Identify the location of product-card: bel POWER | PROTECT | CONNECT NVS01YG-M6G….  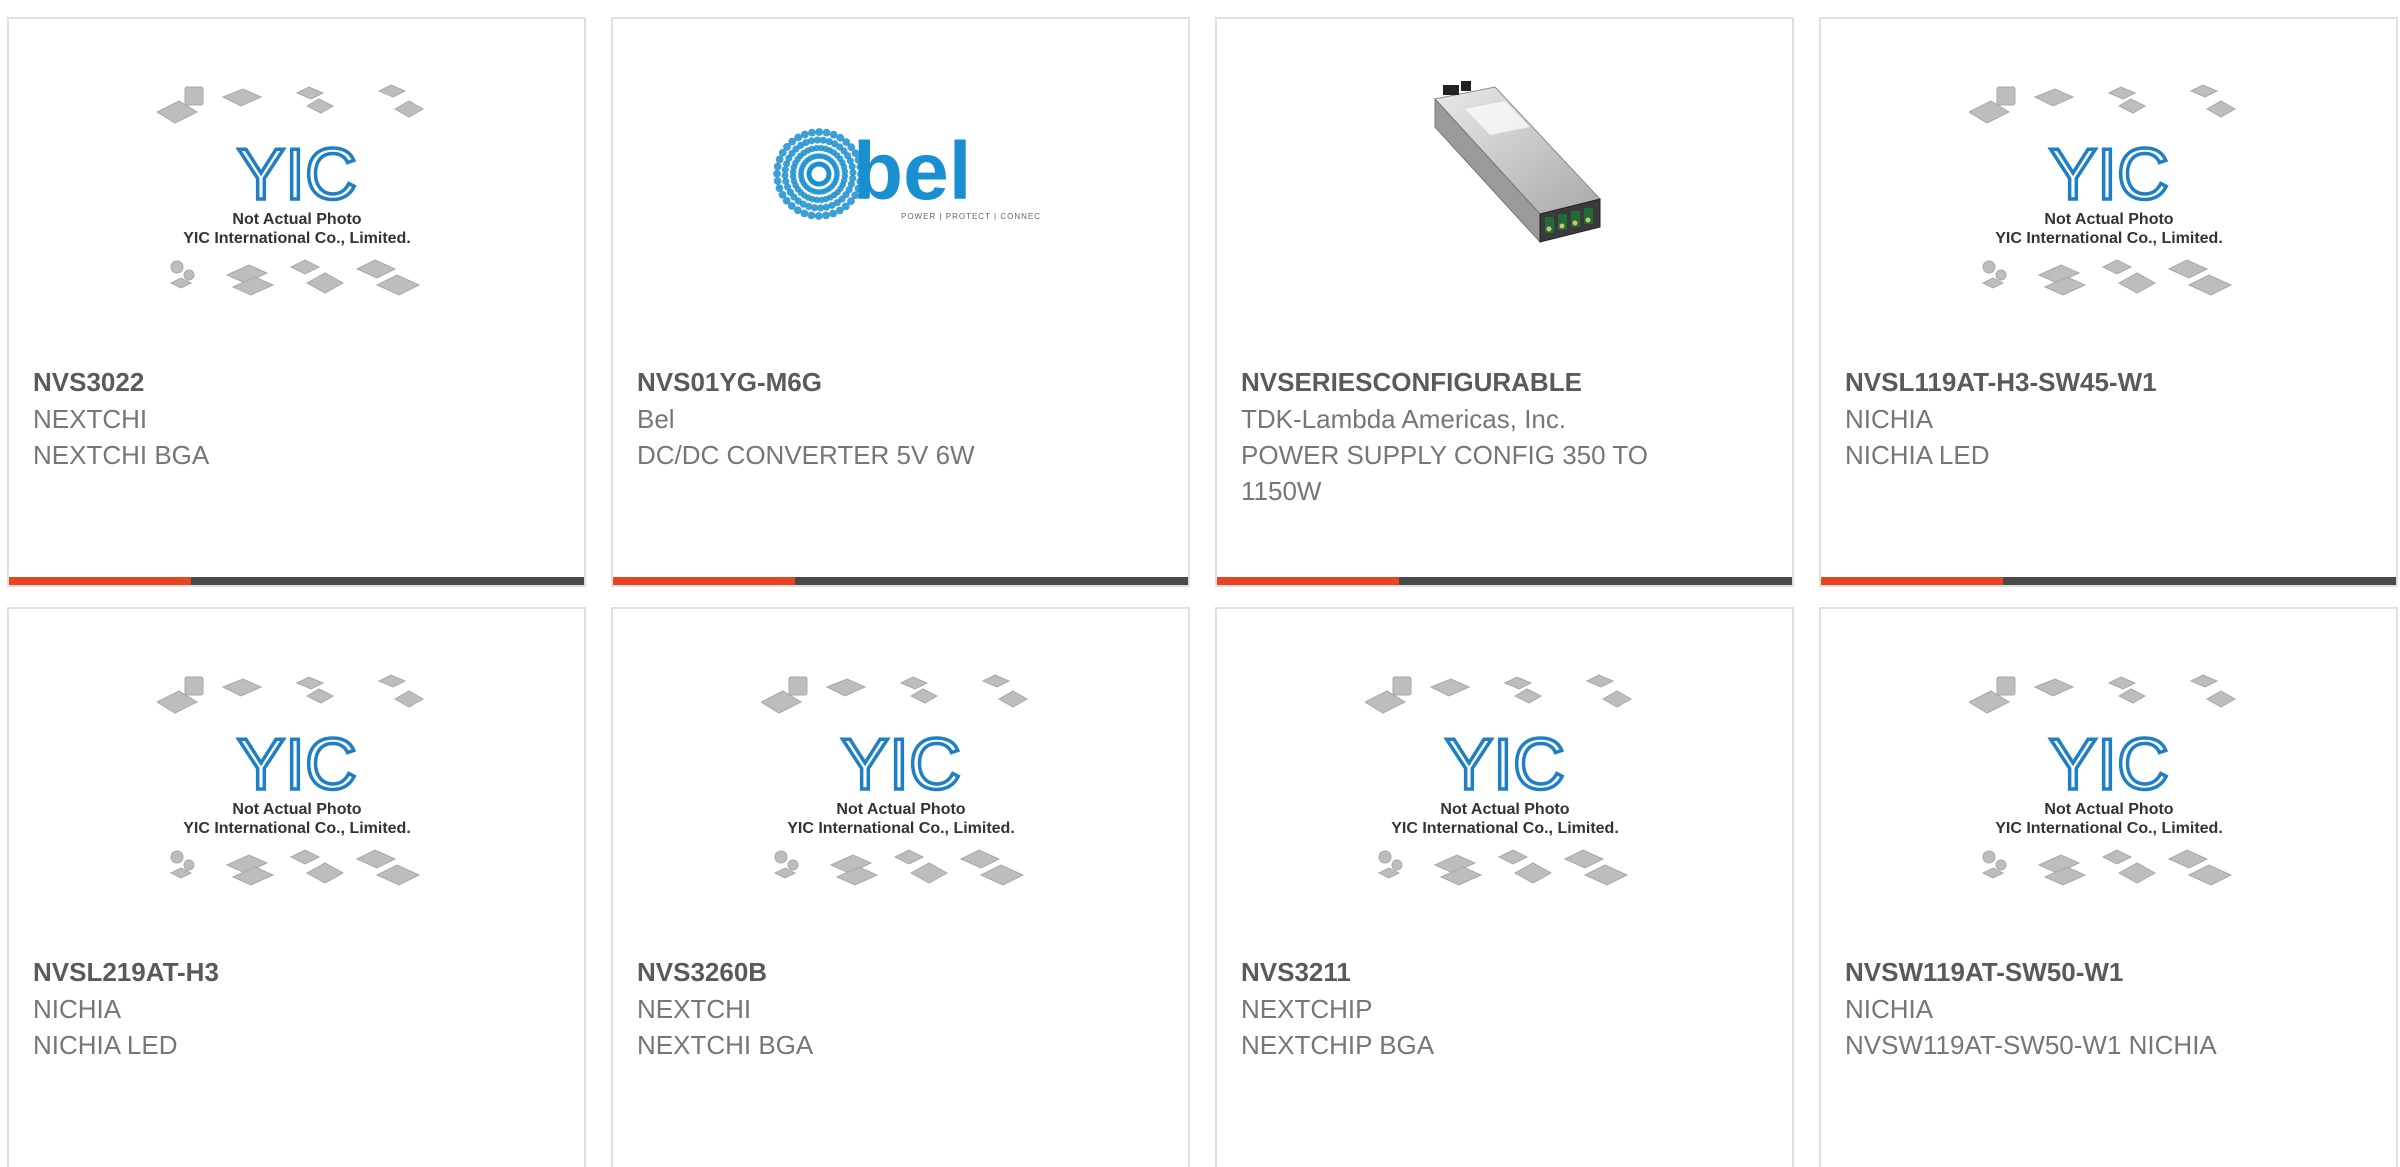
(900, 302).